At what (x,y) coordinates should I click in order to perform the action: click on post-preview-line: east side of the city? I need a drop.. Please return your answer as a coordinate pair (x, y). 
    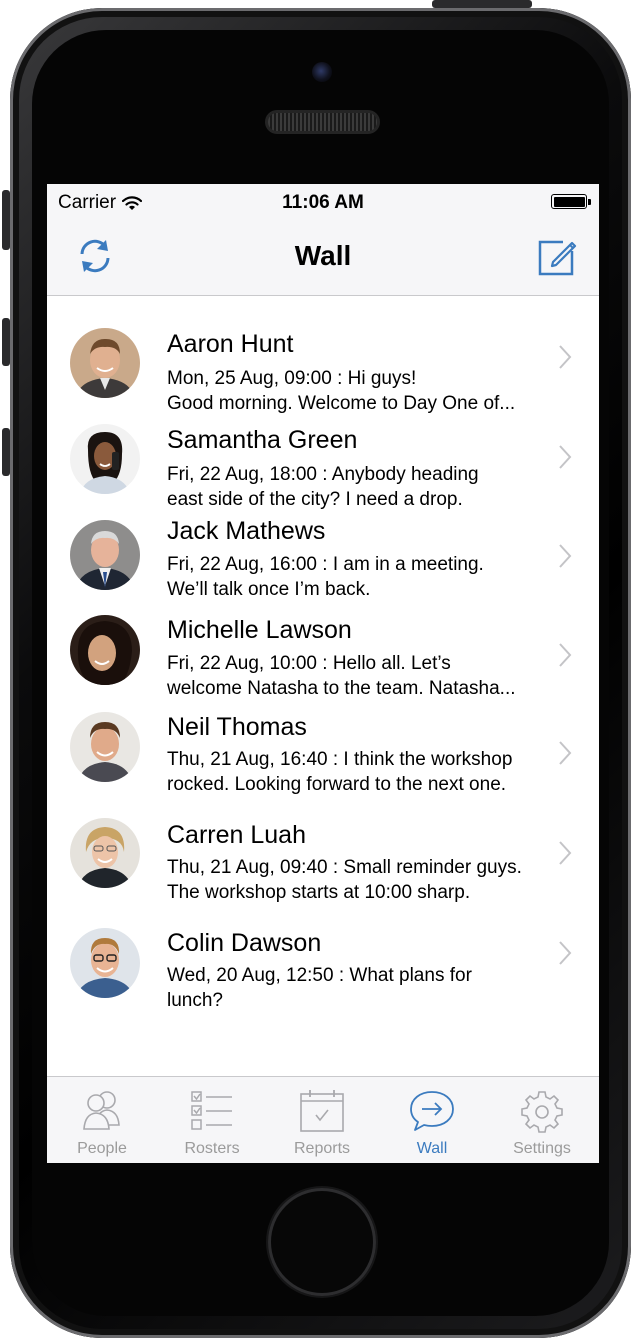
    Looking at the image, I should click on (315, 499).